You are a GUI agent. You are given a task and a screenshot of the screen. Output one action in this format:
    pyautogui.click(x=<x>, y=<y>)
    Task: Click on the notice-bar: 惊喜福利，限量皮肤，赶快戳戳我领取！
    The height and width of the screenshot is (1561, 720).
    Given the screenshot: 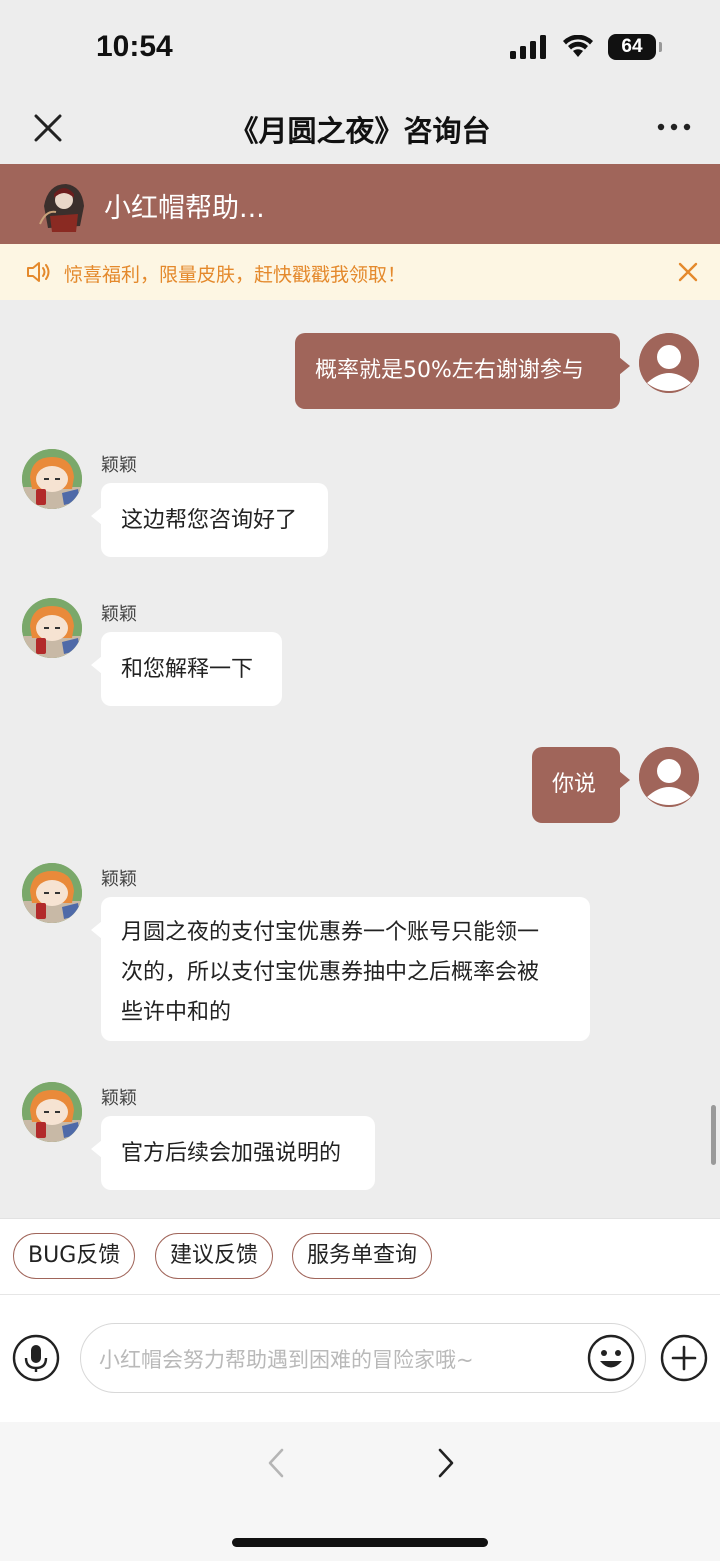 What is the action you would take?
    pyautogui.click(x=360, y=272)
    